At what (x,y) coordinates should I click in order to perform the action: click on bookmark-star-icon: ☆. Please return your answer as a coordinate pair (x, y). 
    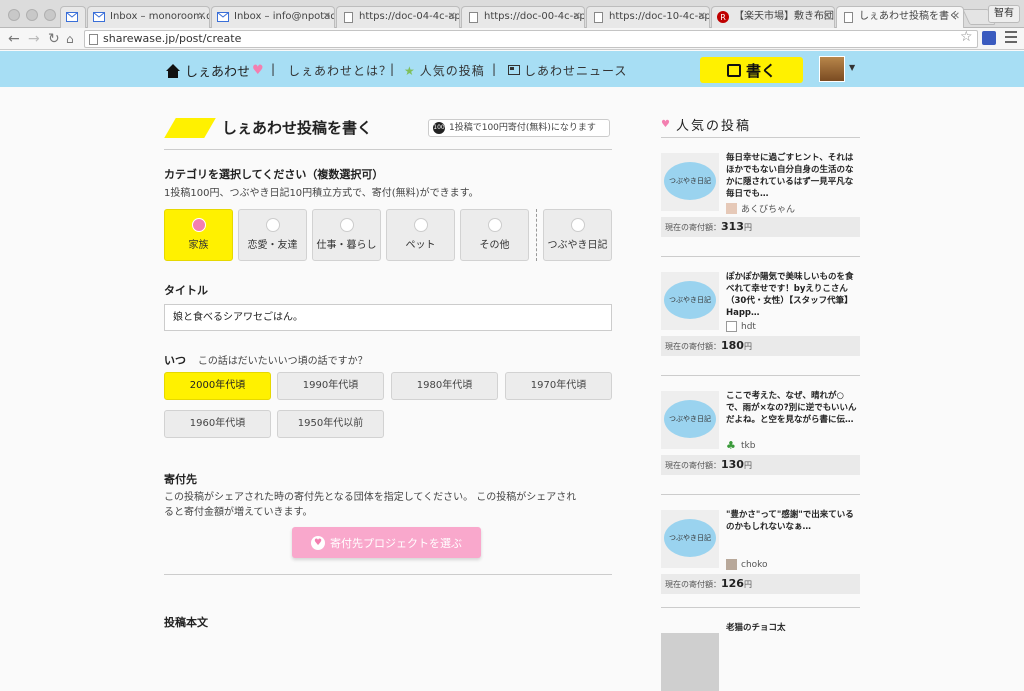
    Looking at the image, I should click on (966, 37).